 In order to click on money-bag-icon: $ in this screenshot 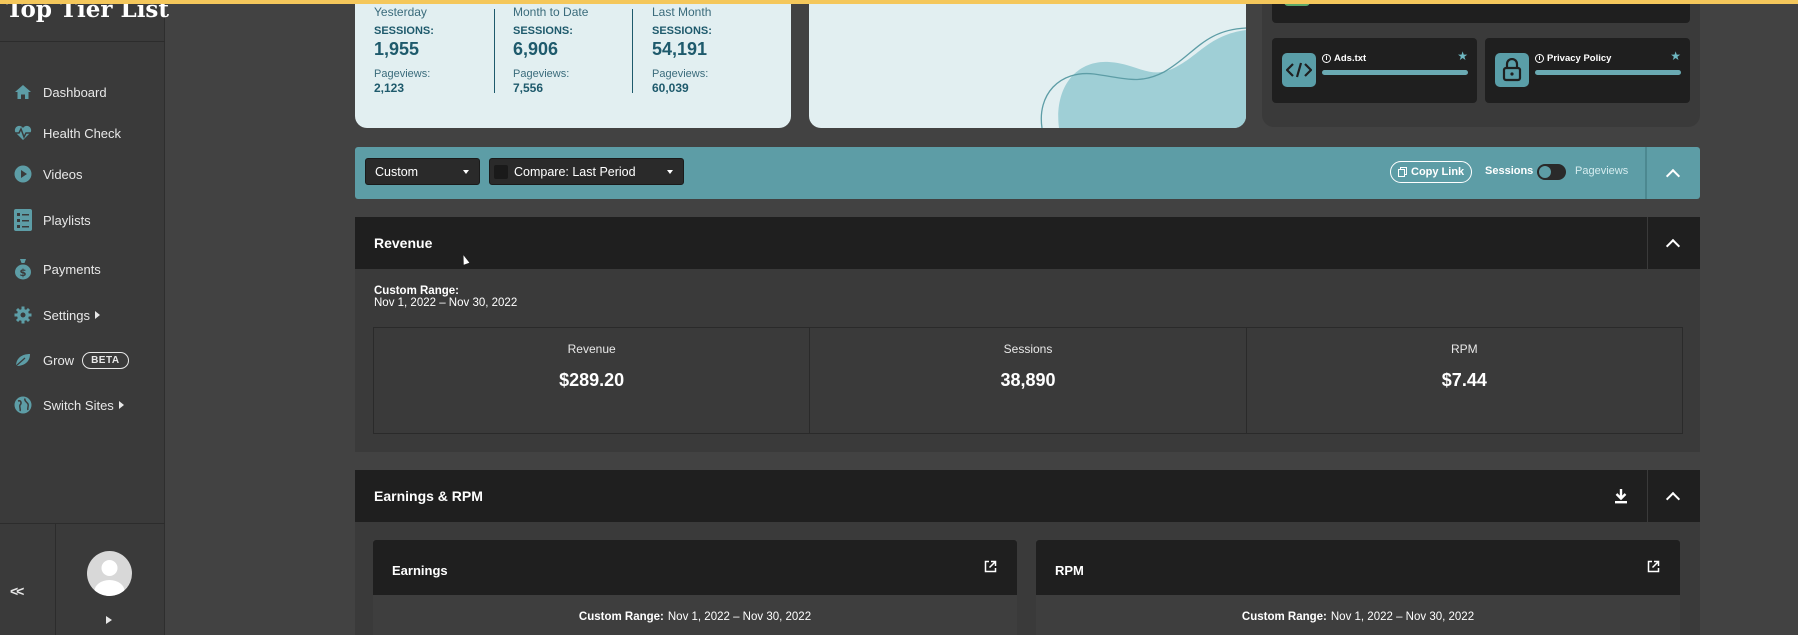, I will do `click(23, 269)`.